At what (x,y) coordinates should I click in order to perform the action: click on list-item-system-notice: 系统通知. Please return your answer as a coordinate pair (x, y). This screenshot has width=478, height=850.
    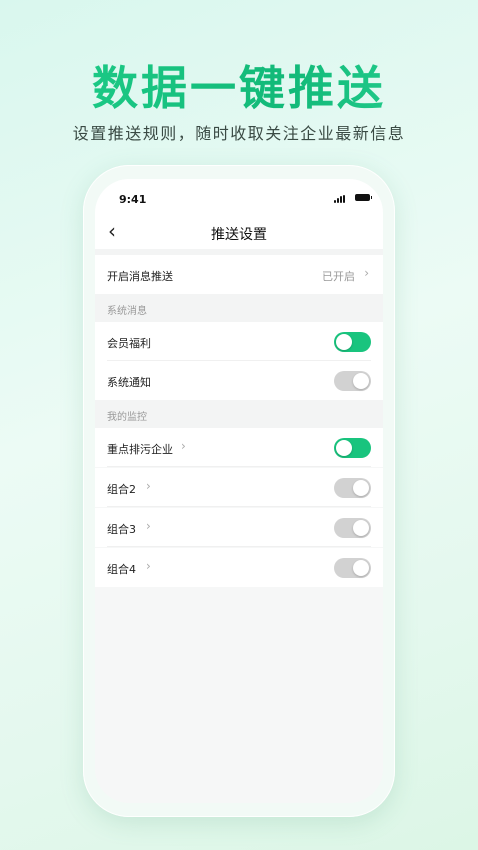
    Looking at the image, I should click on (239, 380).